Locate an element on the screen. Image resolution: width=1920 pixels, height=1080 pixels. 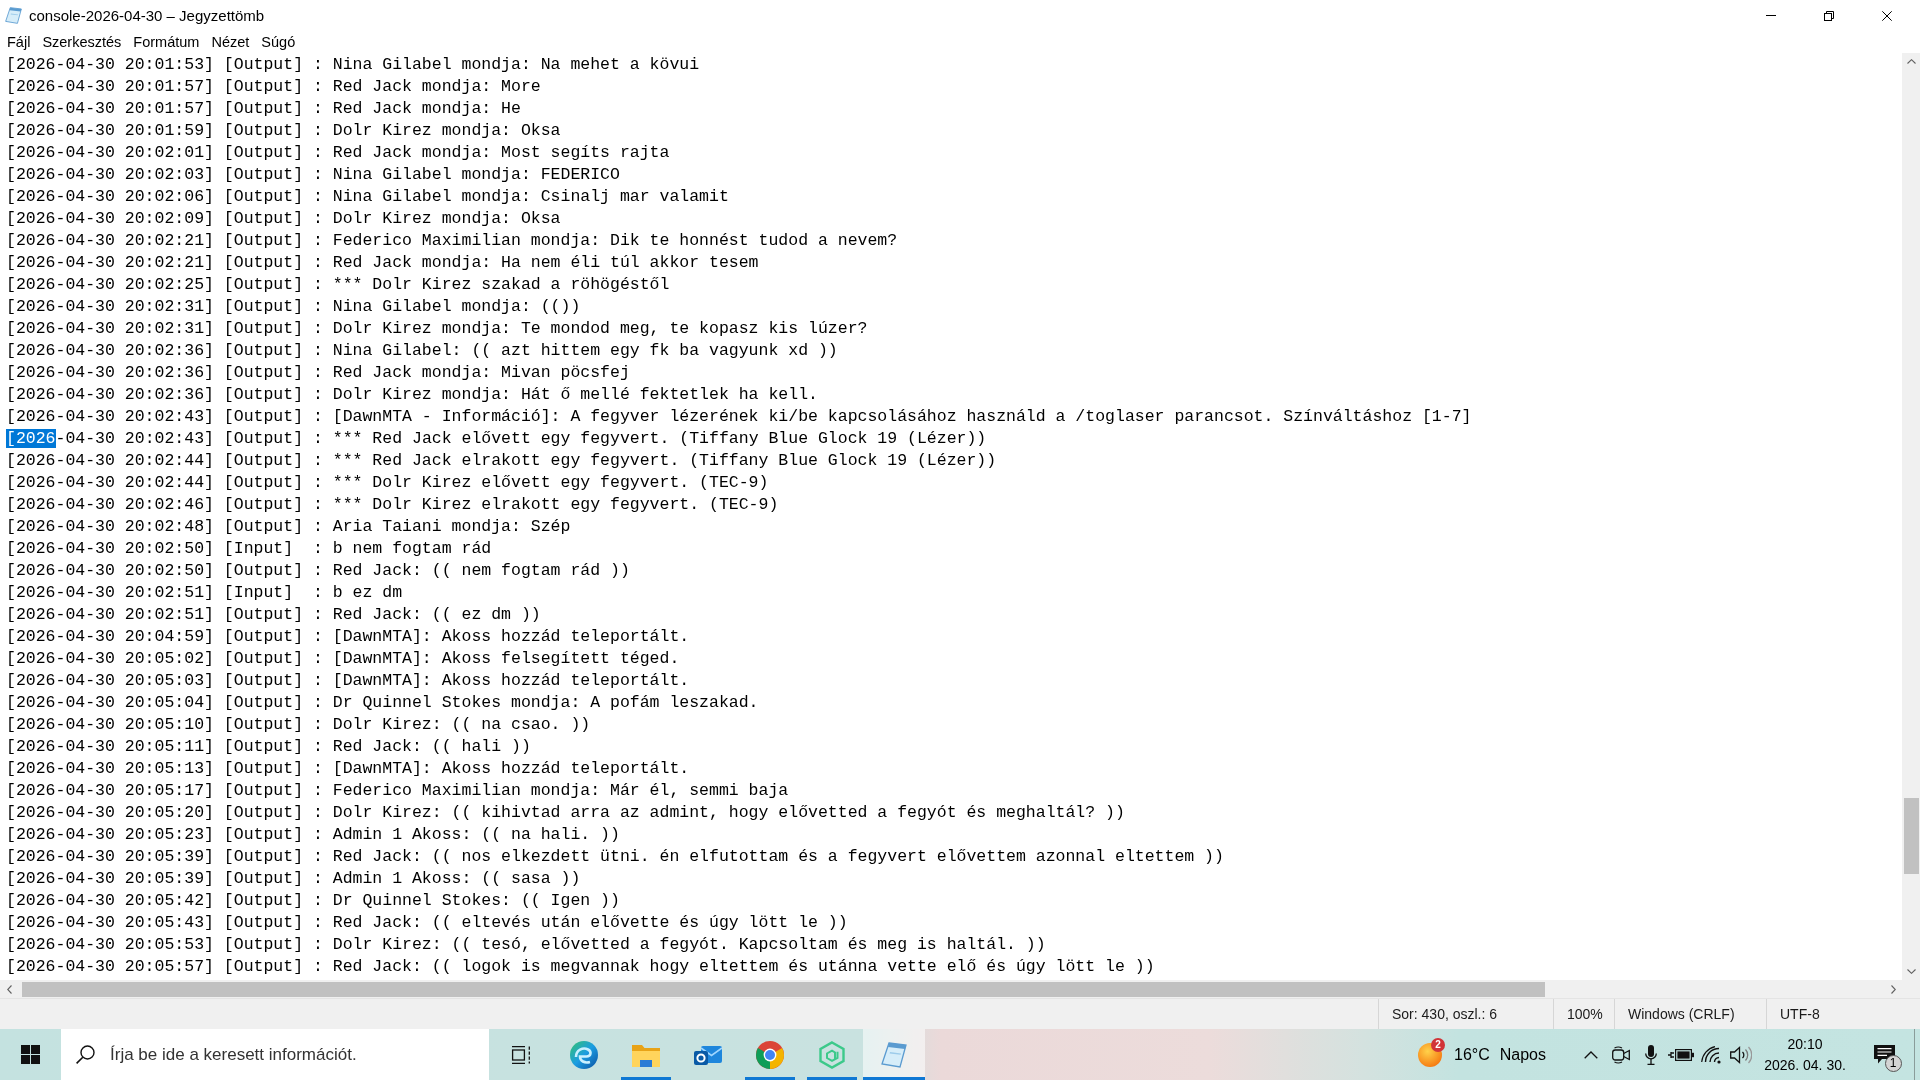
menu-item: Nézet is located at coordinates (230, 42).